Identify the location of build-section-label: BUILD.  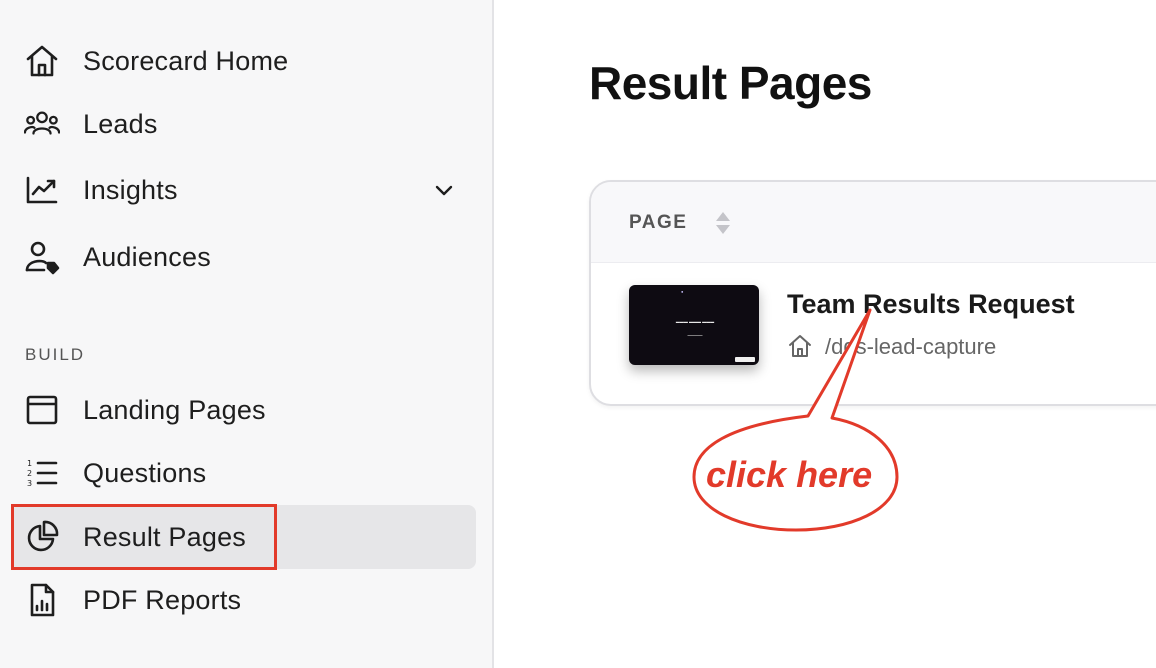
(55, 354).